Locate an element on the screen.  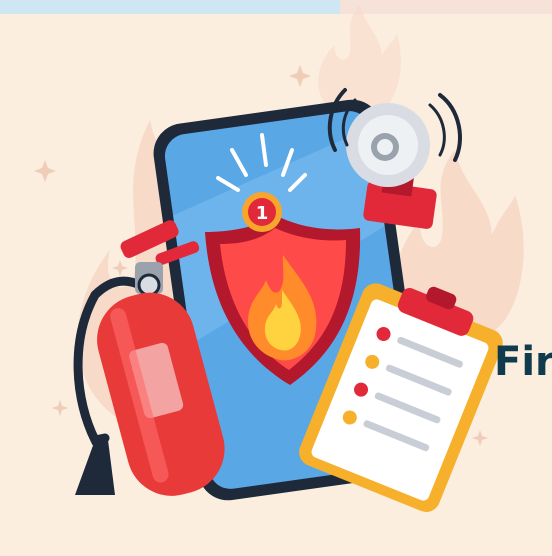
badge-number: 1 is located at coordinates (262, 213).